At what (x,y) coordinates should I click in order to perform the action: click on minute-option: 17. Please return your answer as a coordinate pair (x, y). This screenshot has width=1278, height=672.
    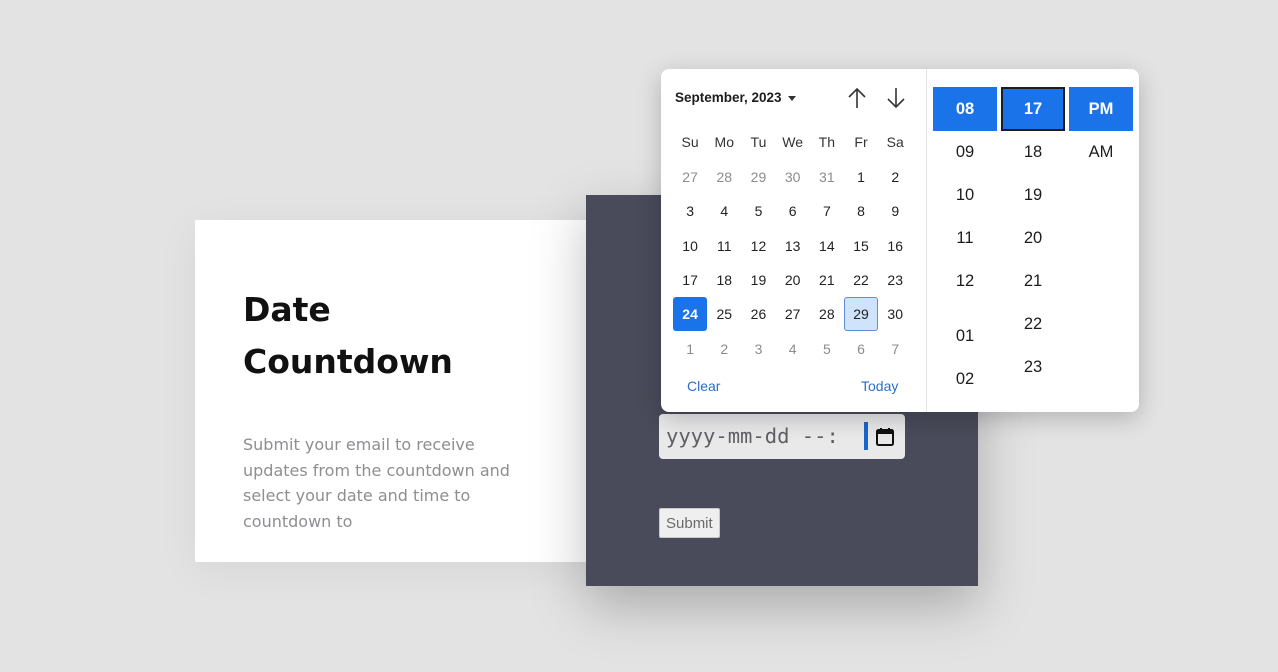
    Looking at the image, I should click on (1033, 109).